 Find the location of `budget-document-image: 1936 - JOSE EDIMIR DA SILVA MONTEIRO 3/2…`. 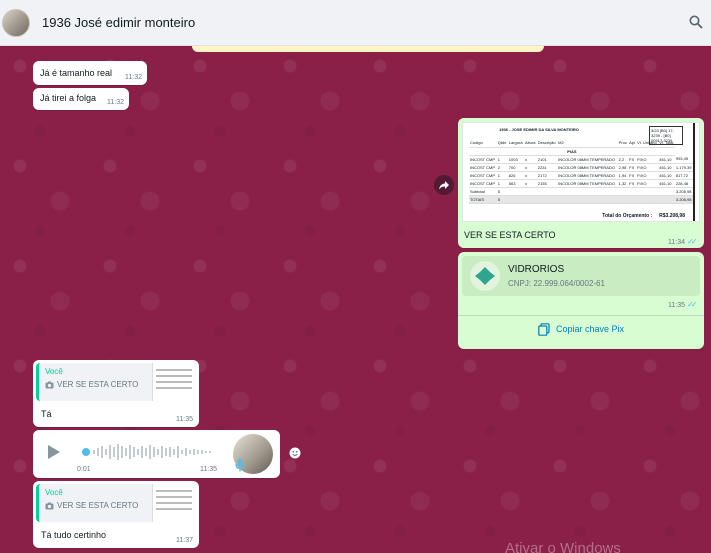

budget-document-image: 1936 - JOSE EDIMIR DA SILVA MONTEIRO 3/2… is located at coordinates (581, 172).